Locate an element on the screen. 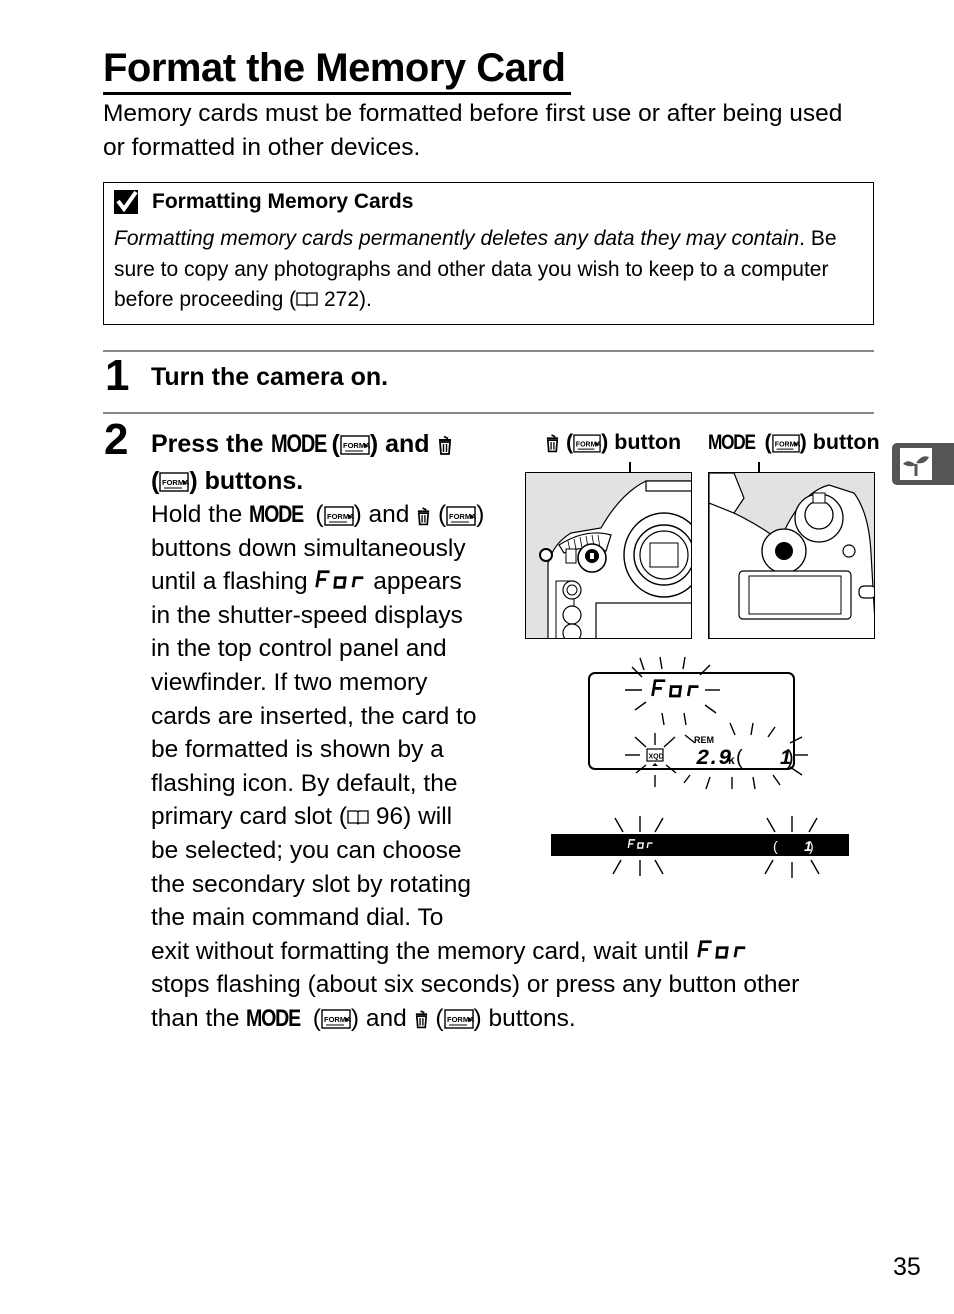 This screenshot has height=1314, width=954. step-number: 2 is located at coordinates (116, 439).